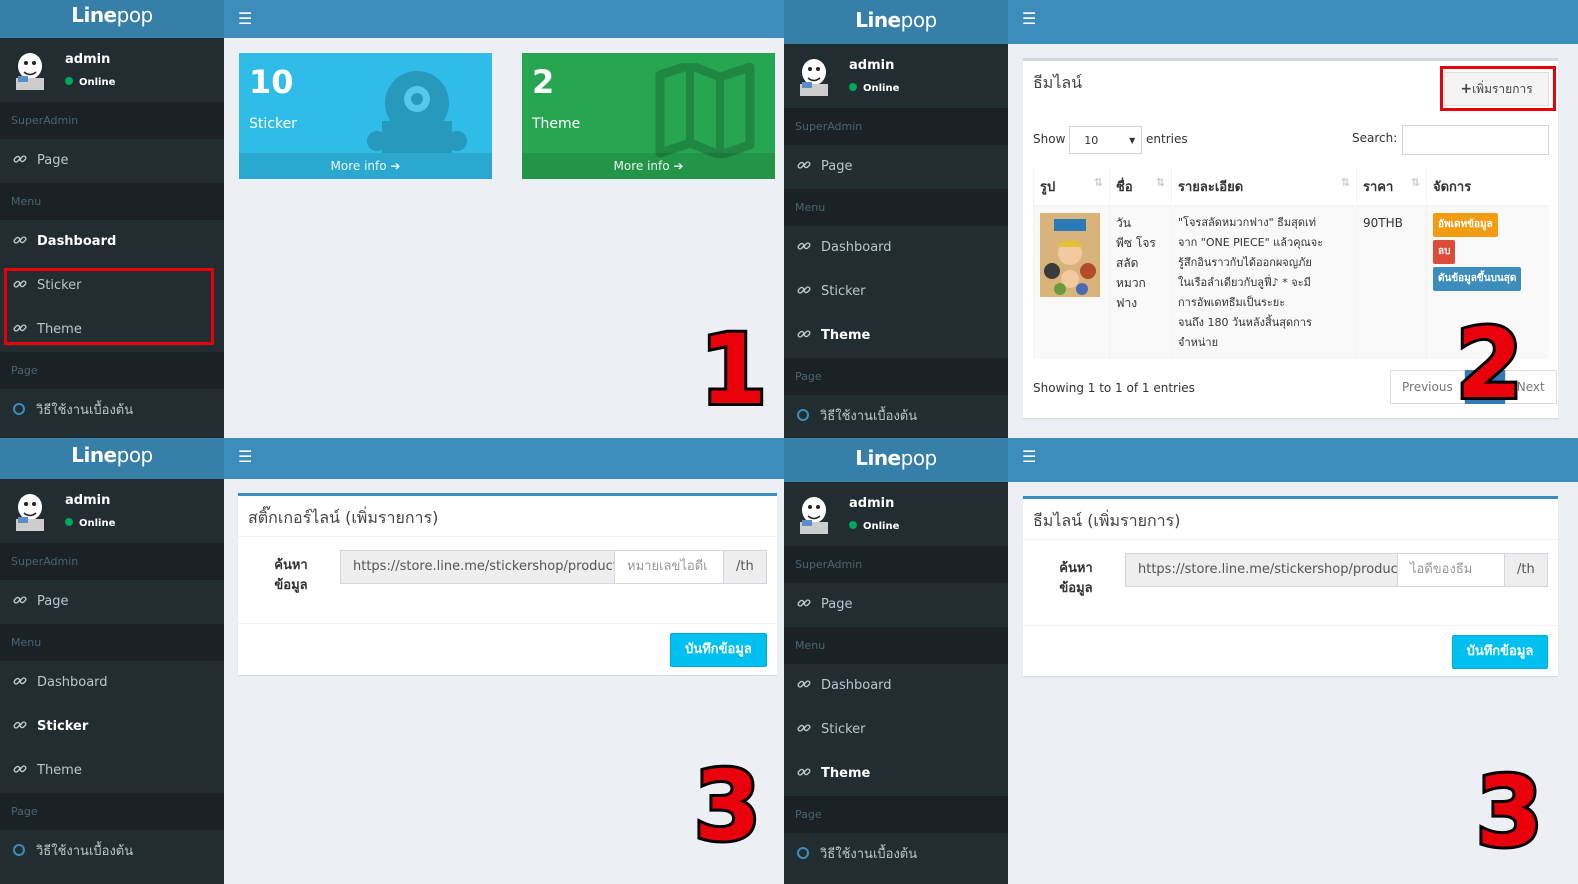 This screenshot has width=1578, height=884. Describe the element at coordinates (343, 517) in the screenshot. I see `form-title: สติ๊กเกอร์ไลน์ (เพิ่มรายการ)` at that location.